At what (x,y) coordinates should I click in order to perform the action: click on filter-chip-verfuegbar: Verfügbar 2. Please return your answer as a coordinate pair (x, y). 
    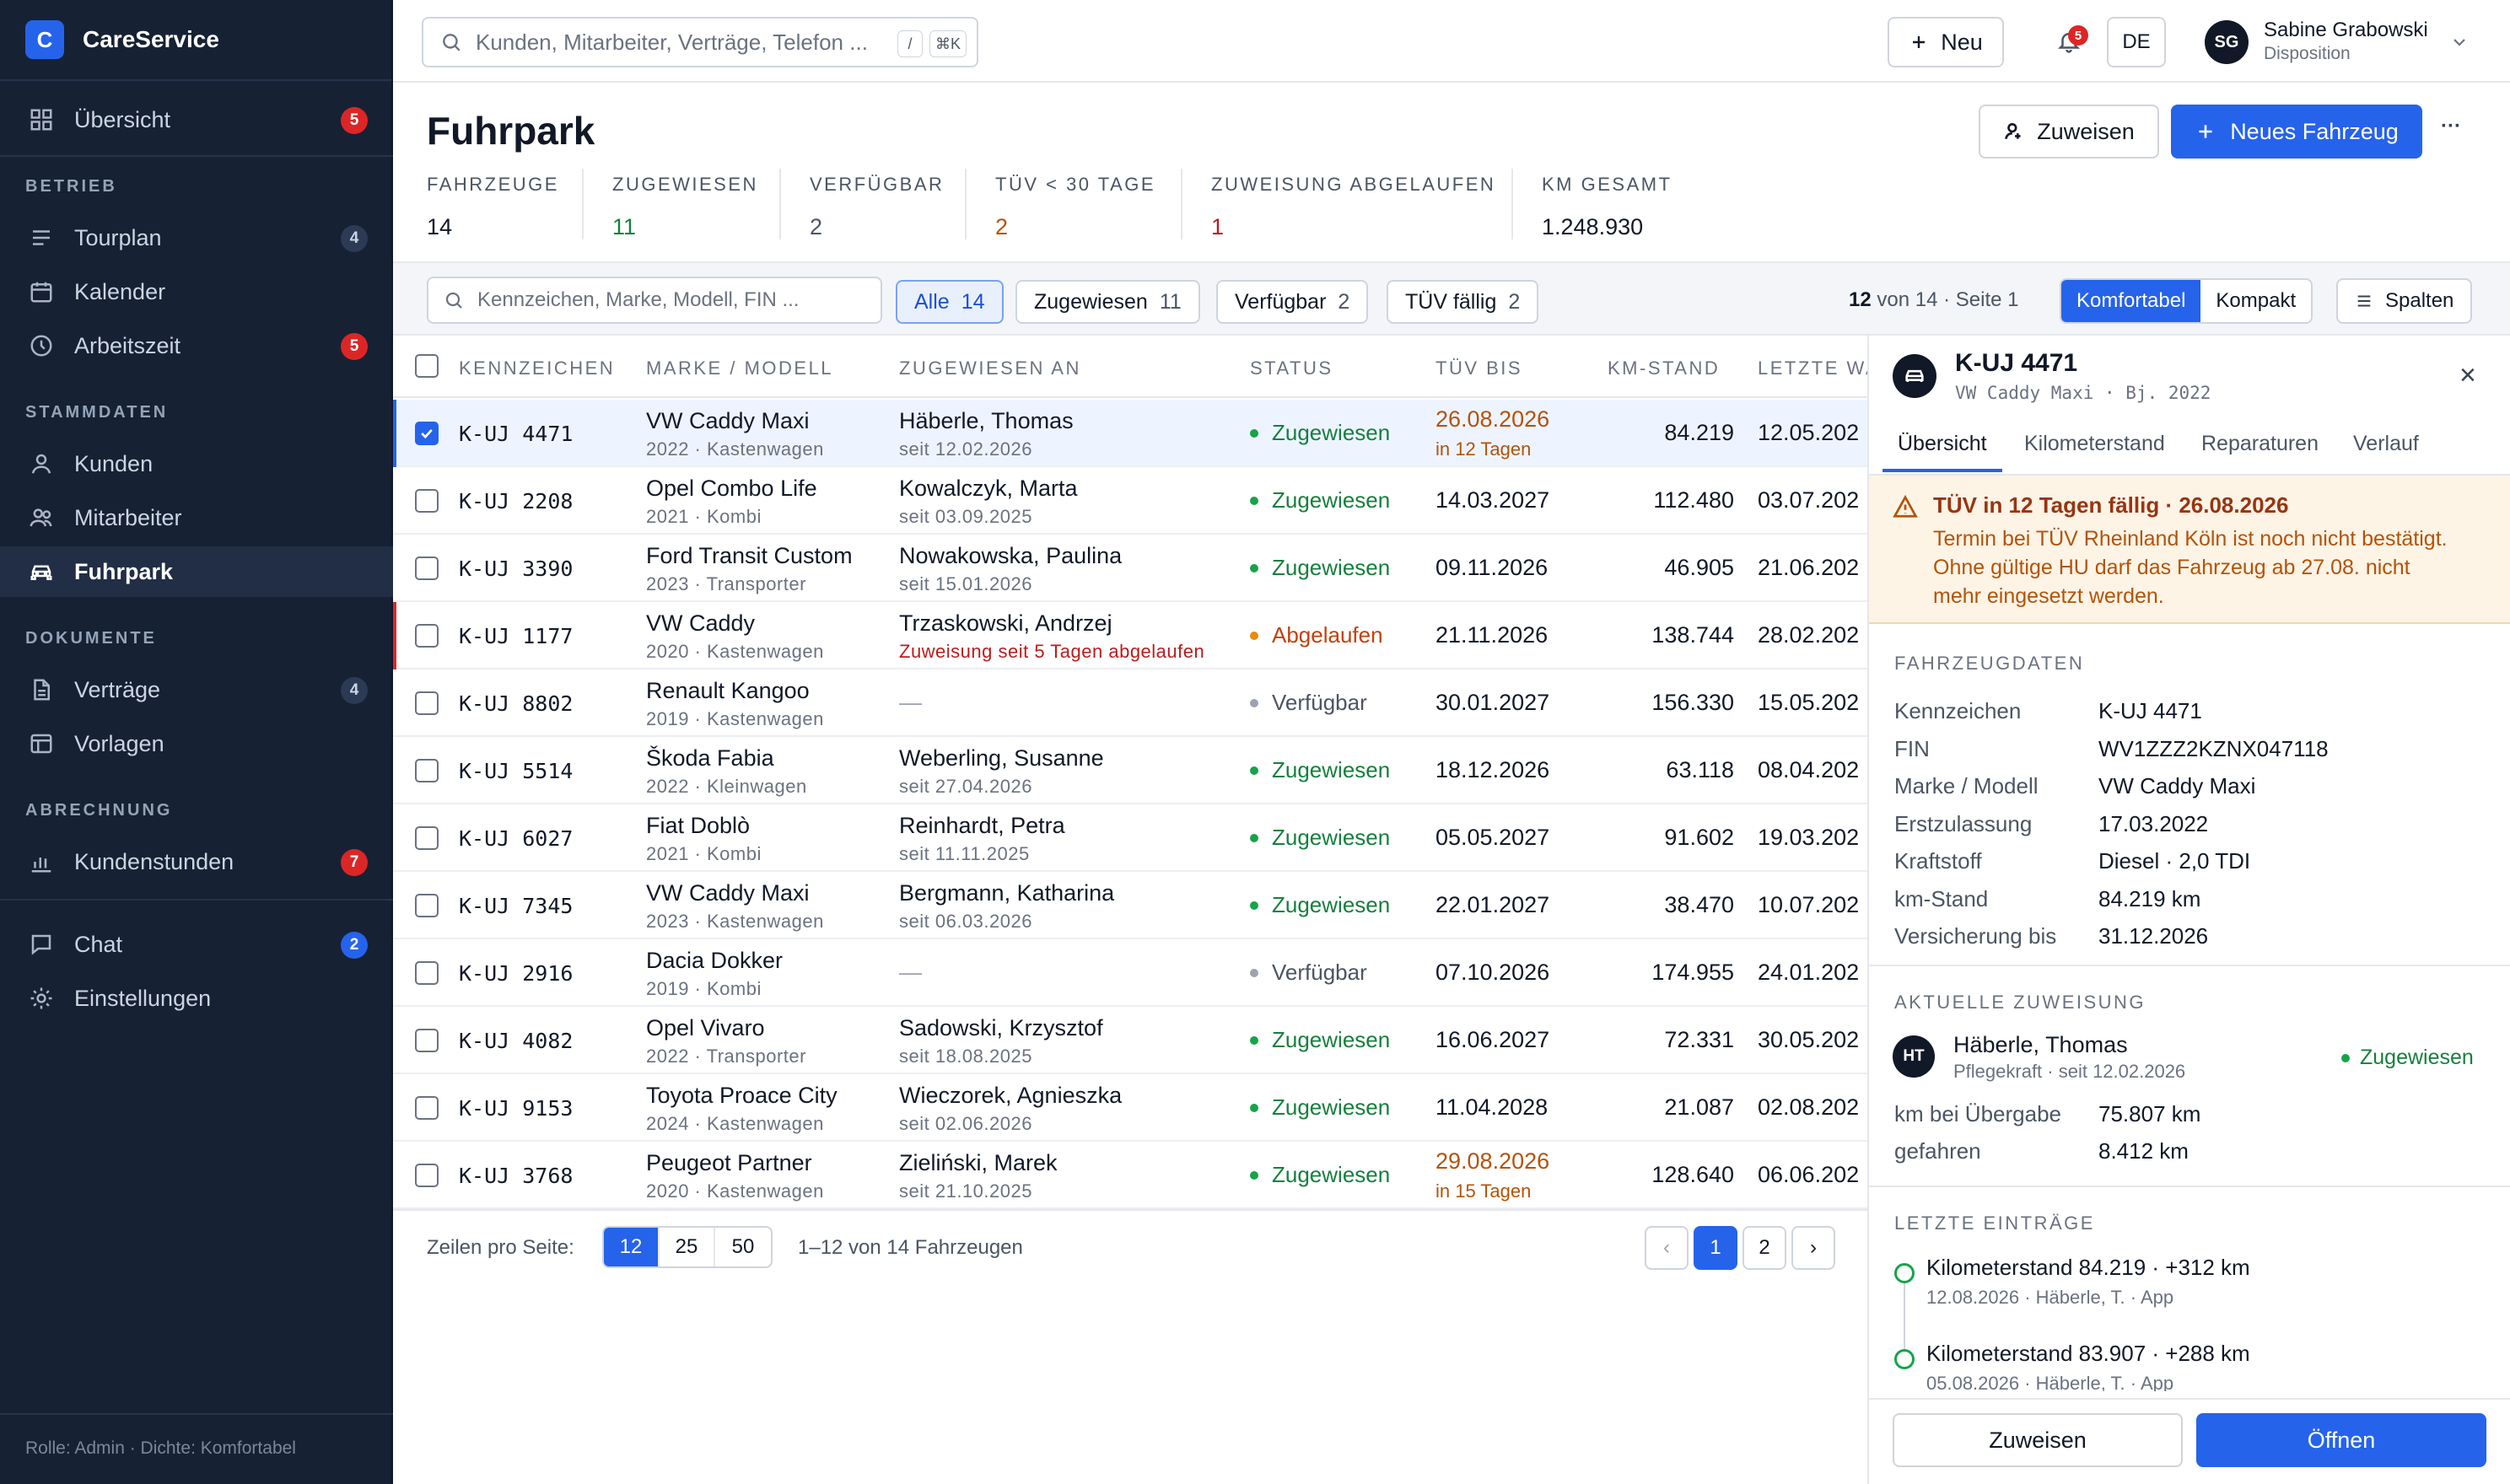
    Looking at the image, I should click on (1292, 302).